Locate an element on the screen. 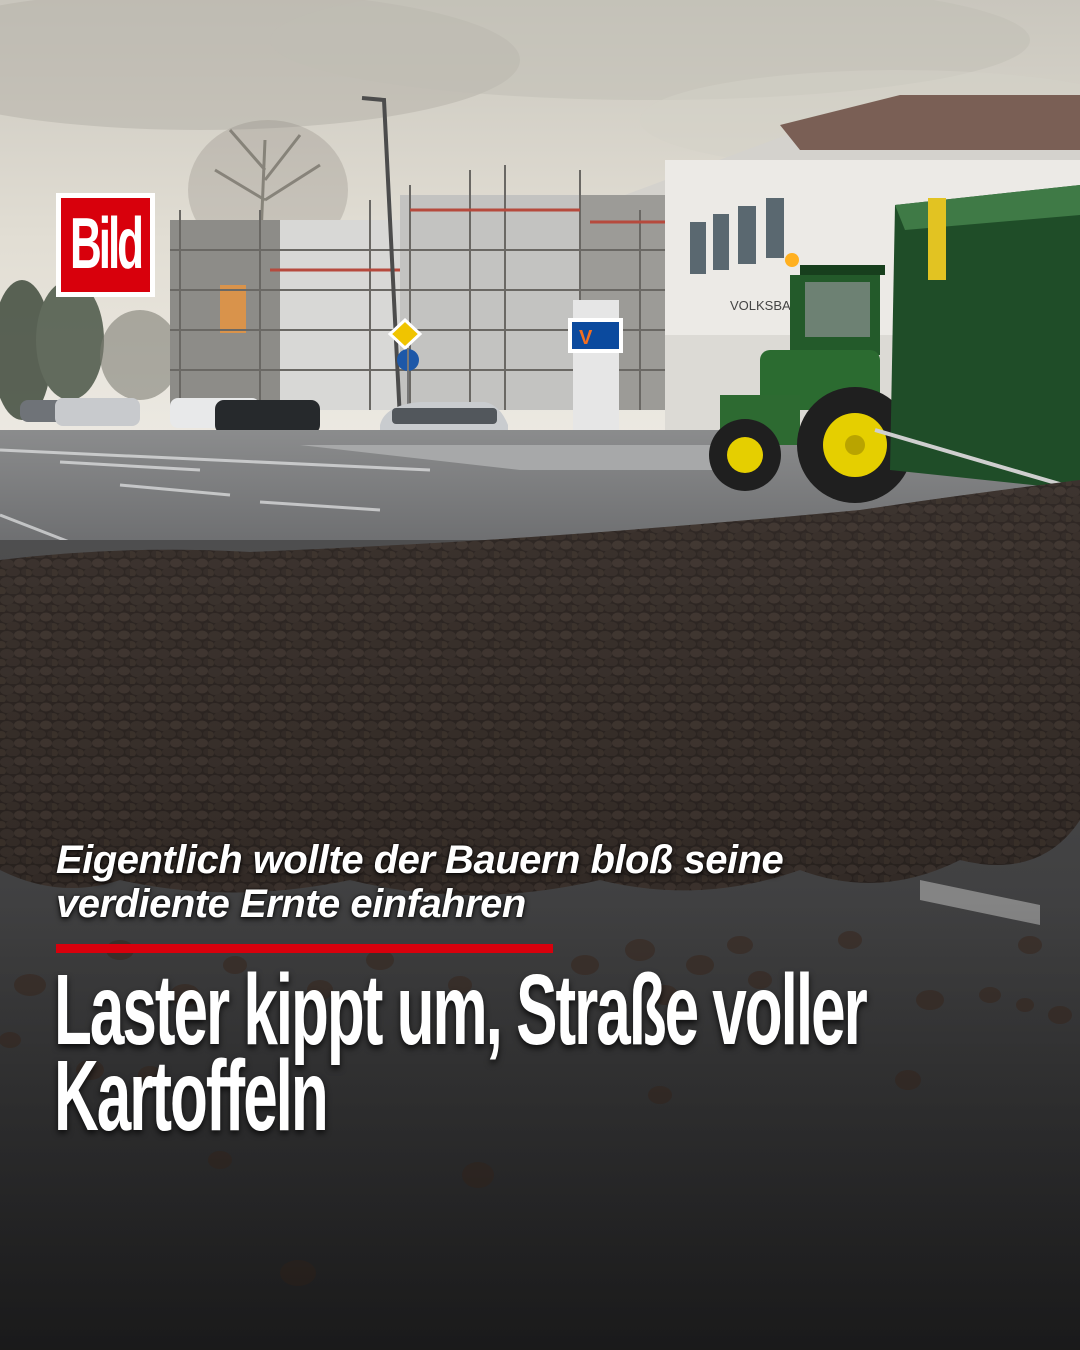  bild-logo-mark: Bild is located at coordinates (105, 245).